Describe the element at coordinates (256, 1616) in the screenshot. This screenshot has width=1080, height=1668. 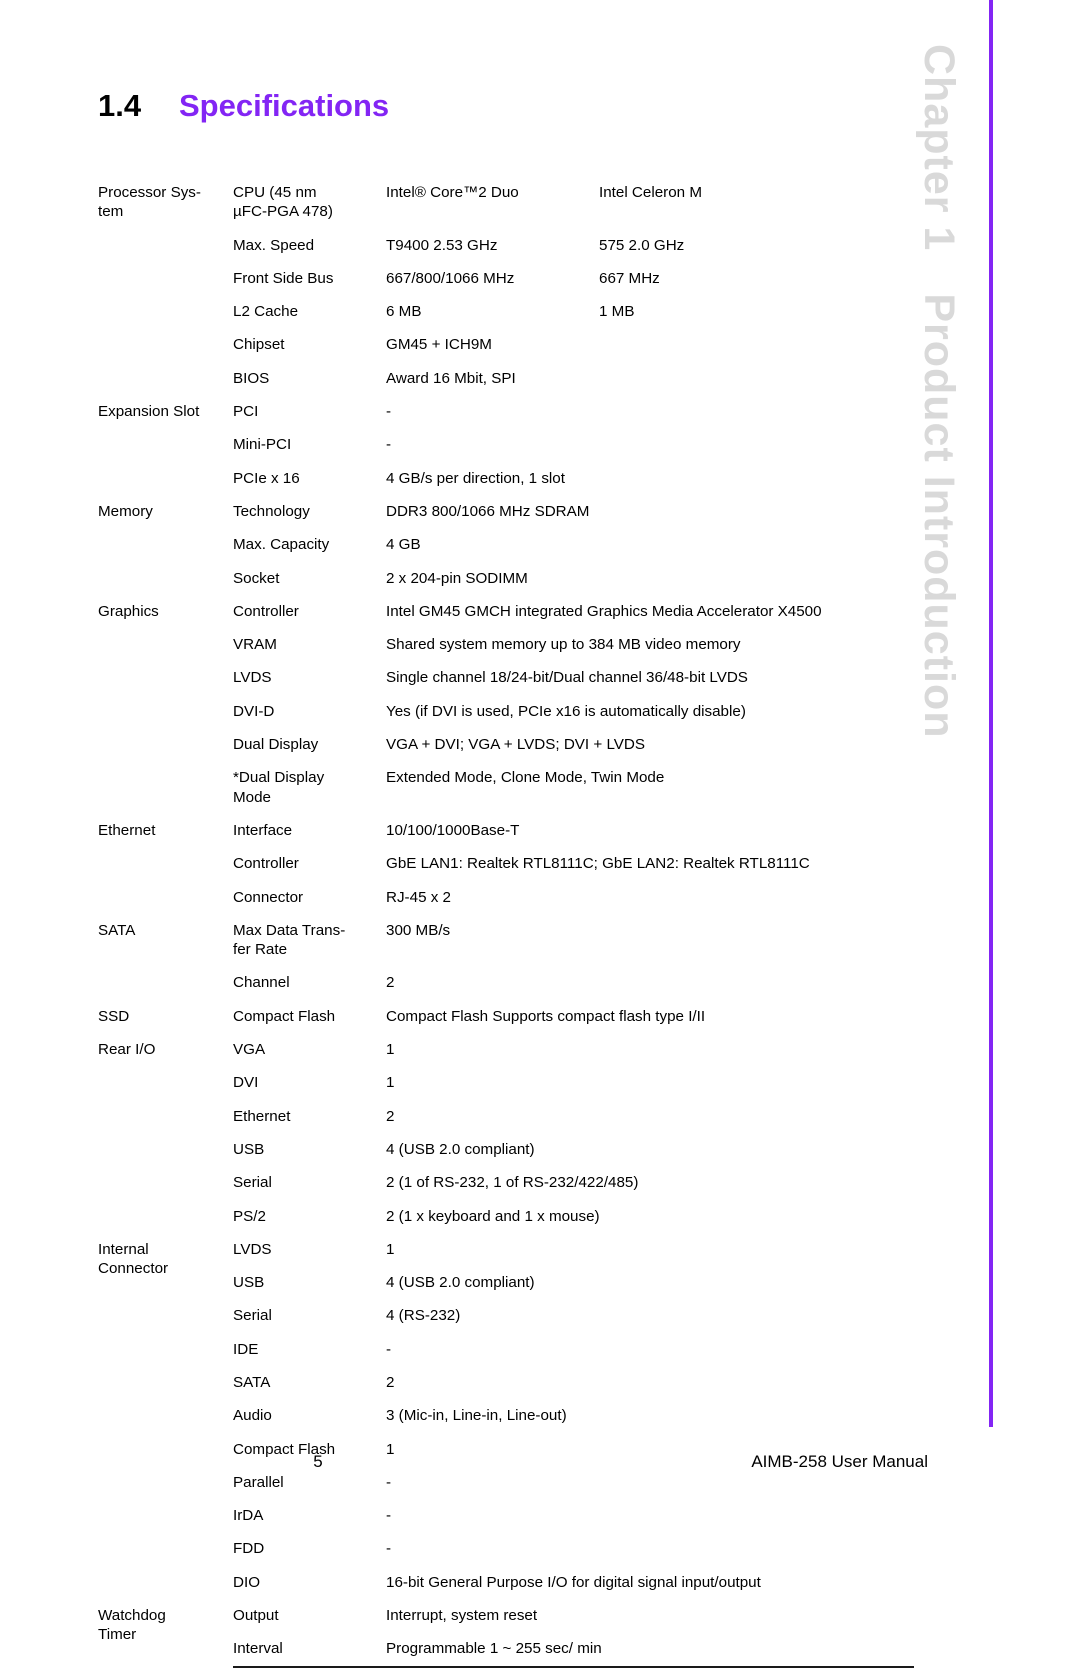
I see `table-item-label: Output` at that location.